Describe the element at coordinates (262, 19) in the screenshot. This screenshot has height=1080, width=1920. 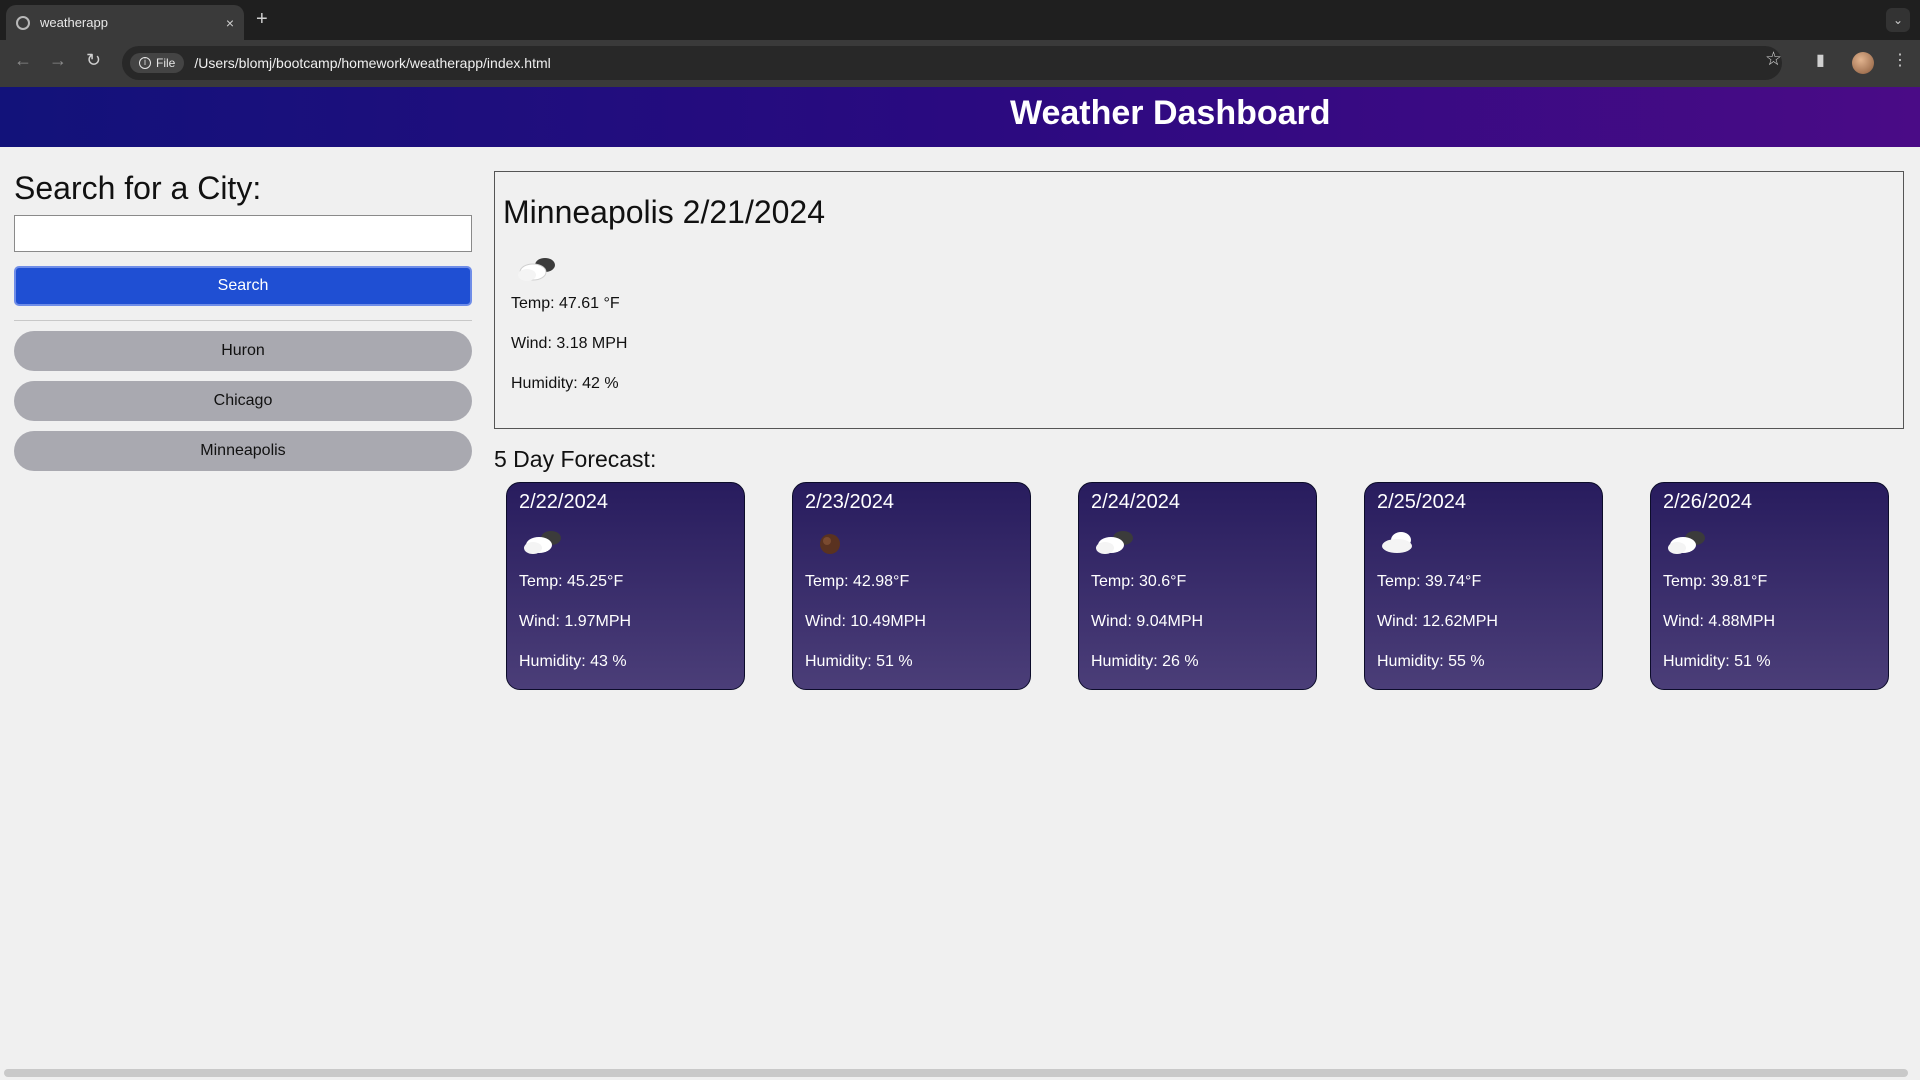
I see `new-tab-icon: +` at that location.